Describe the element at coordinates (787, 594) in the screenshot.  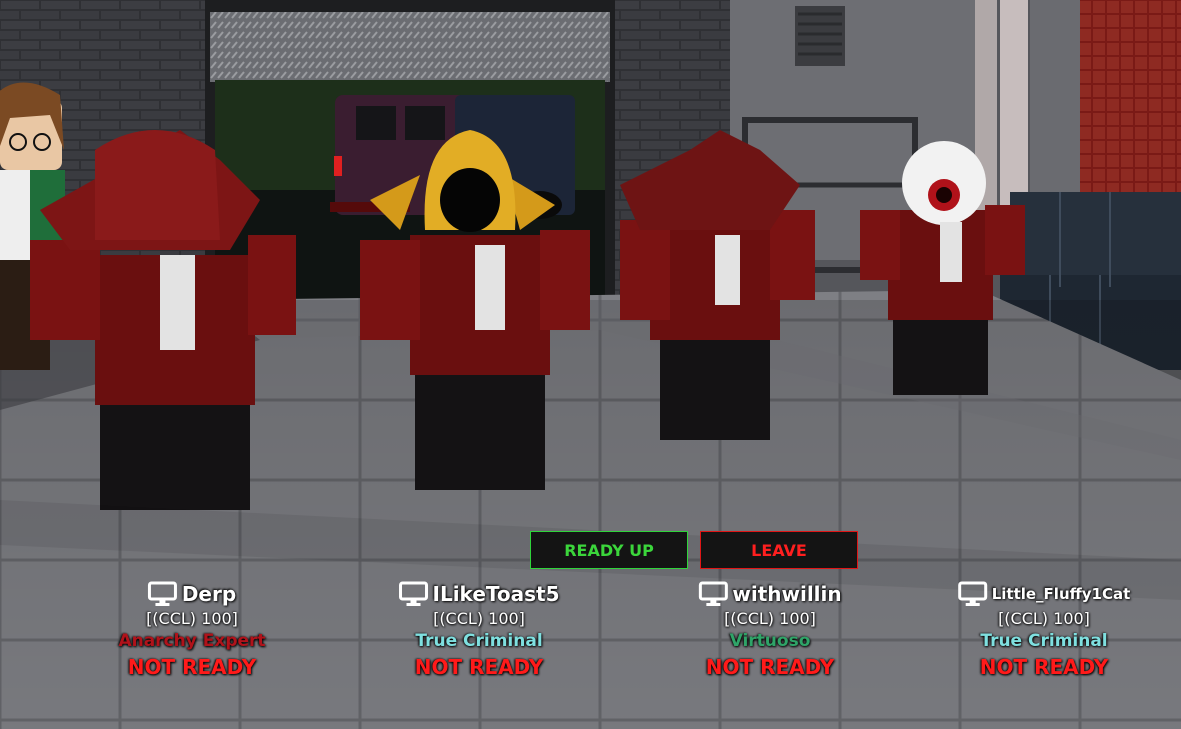
I see `player-name: withwillin` at that location.